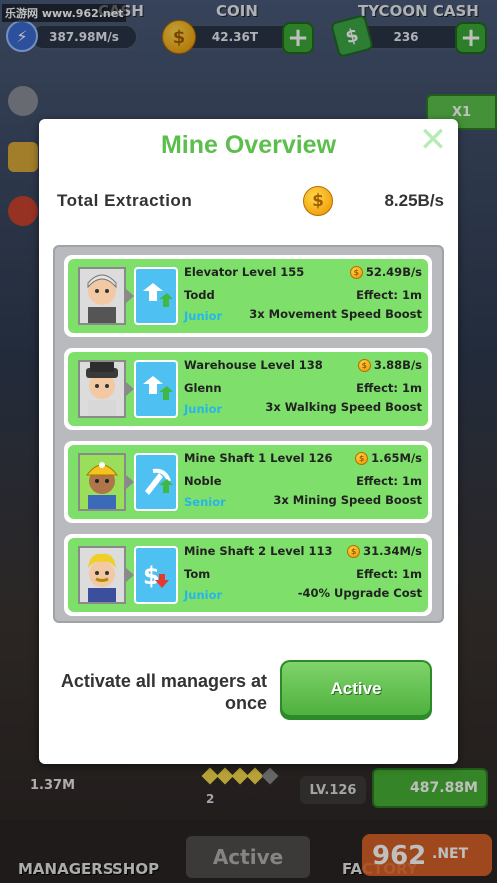  I want to click on mining-boost-icon, so click(156, 482).